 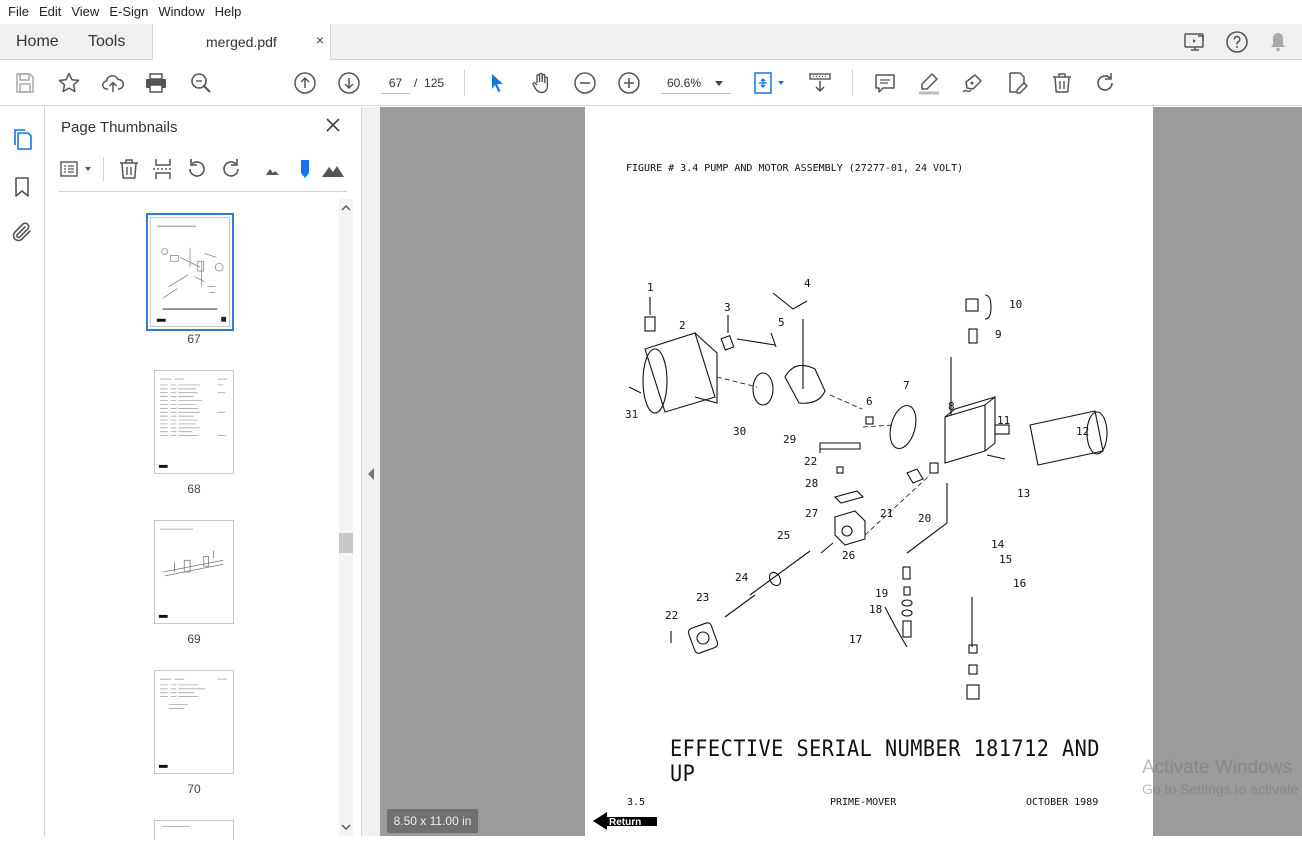 What do you see at coordinates (541, 83) in the screenshot?
I see `hand-tool-icon` at bounding box center [541, 83].